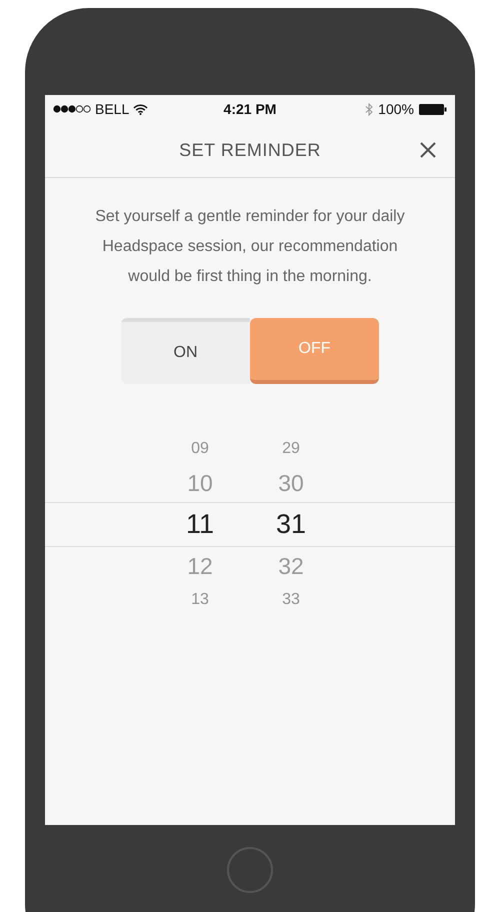  I want to click on toggle-option: OFF, so click(314, 351).